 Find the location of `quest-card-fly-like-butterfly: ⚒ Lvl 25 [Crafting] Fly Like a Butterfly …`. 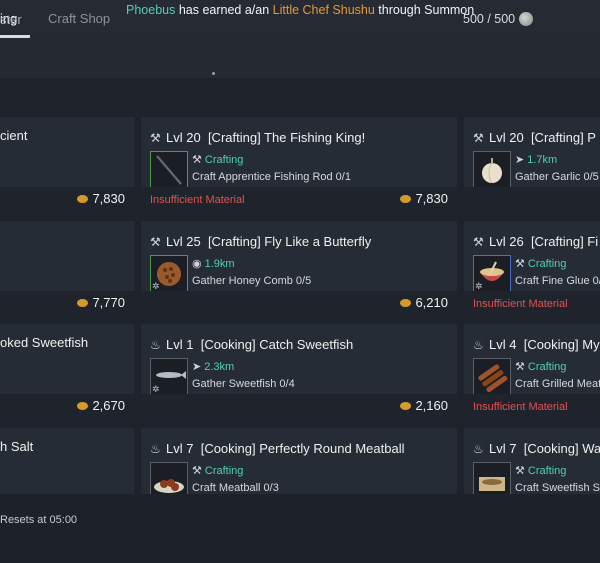

quest-card-fly-like-butterfly: ⚒ Lvl 25 [Crafting] Fly Like a Butterfly … is located at coordinates (299, 268).